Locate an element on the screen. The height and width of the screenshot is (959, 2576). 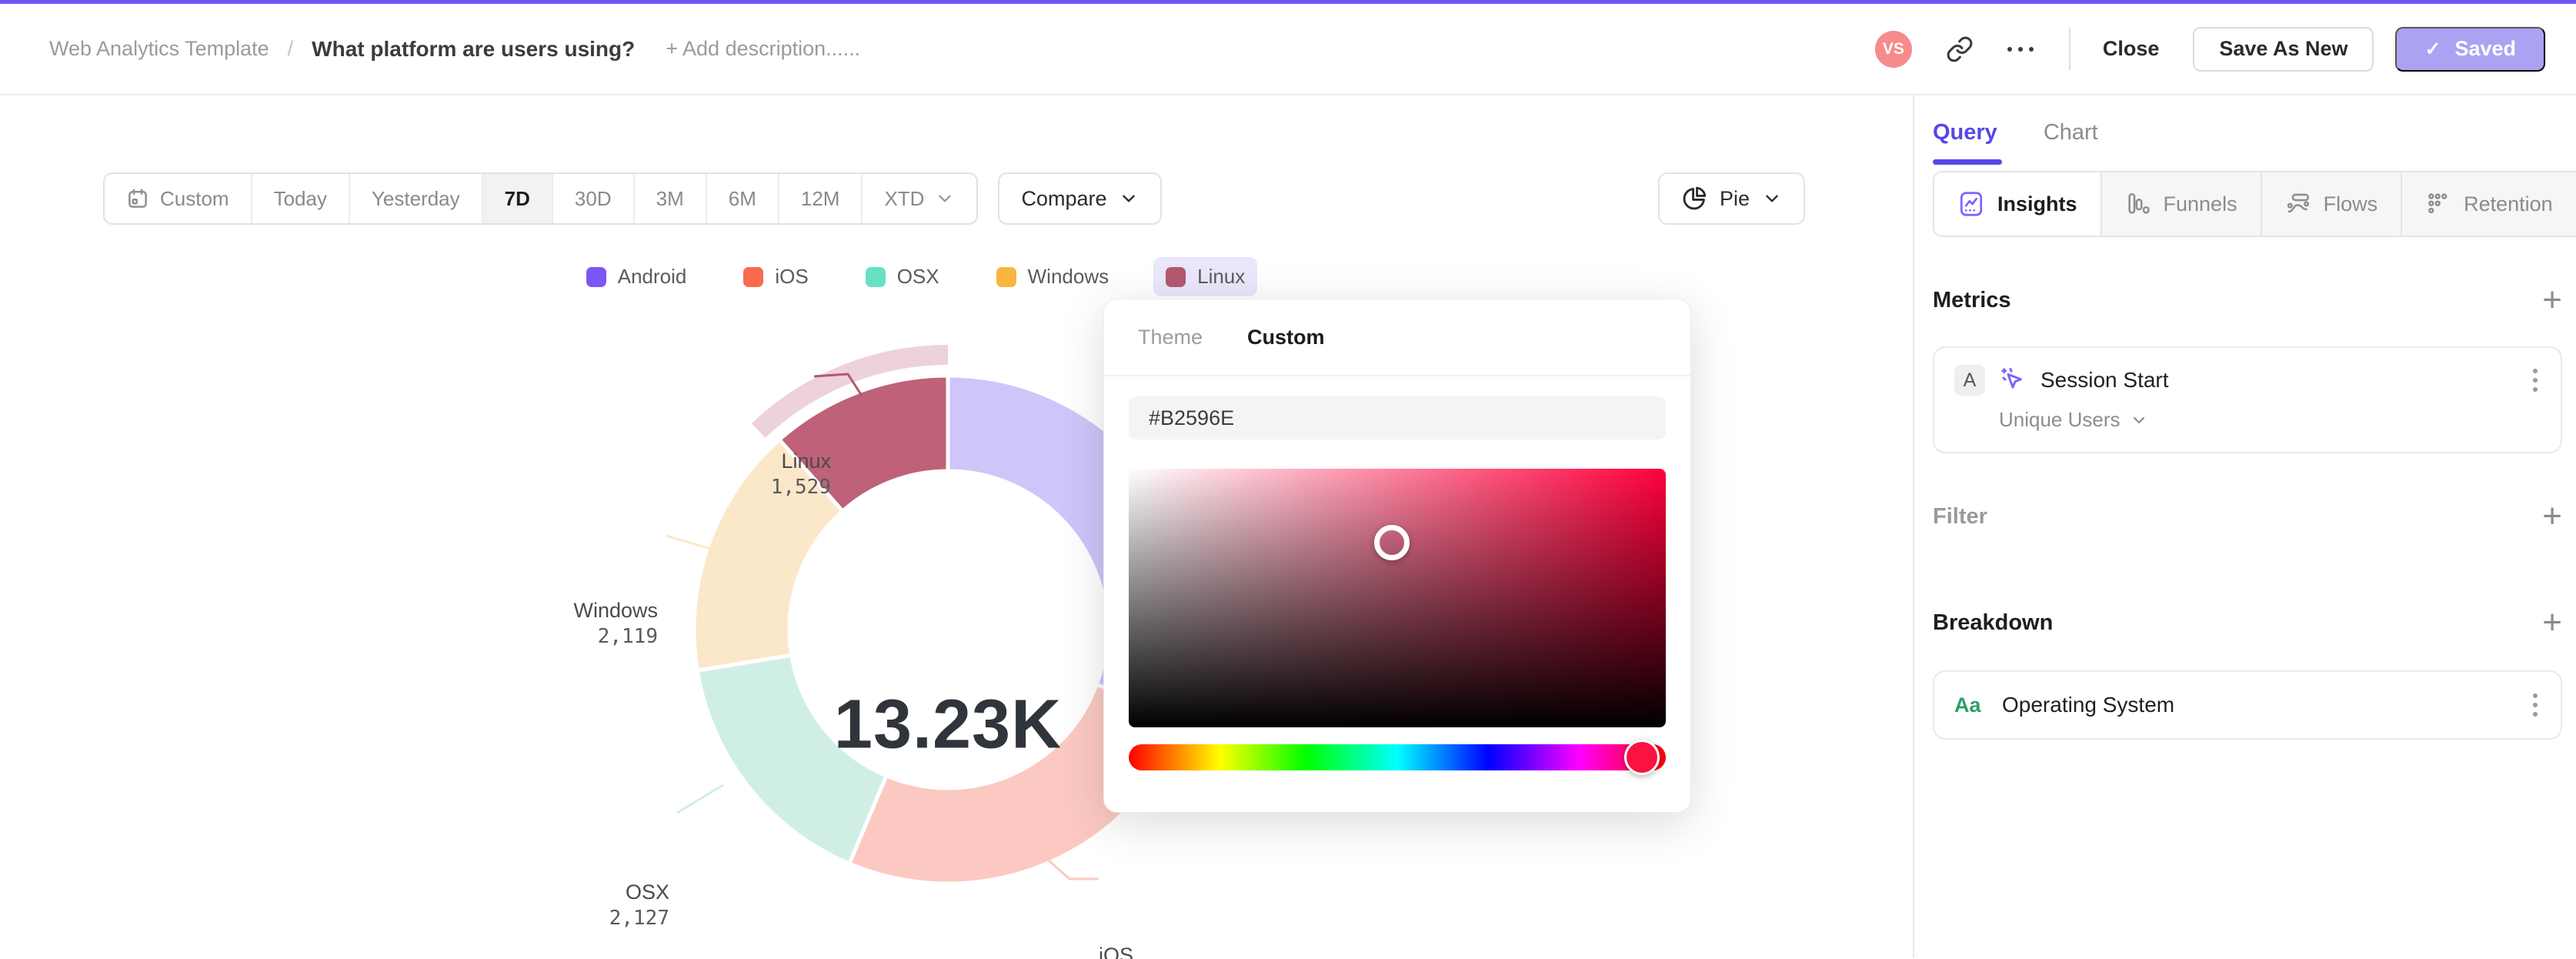
calendar-icon is located at coordinates (138, 198).